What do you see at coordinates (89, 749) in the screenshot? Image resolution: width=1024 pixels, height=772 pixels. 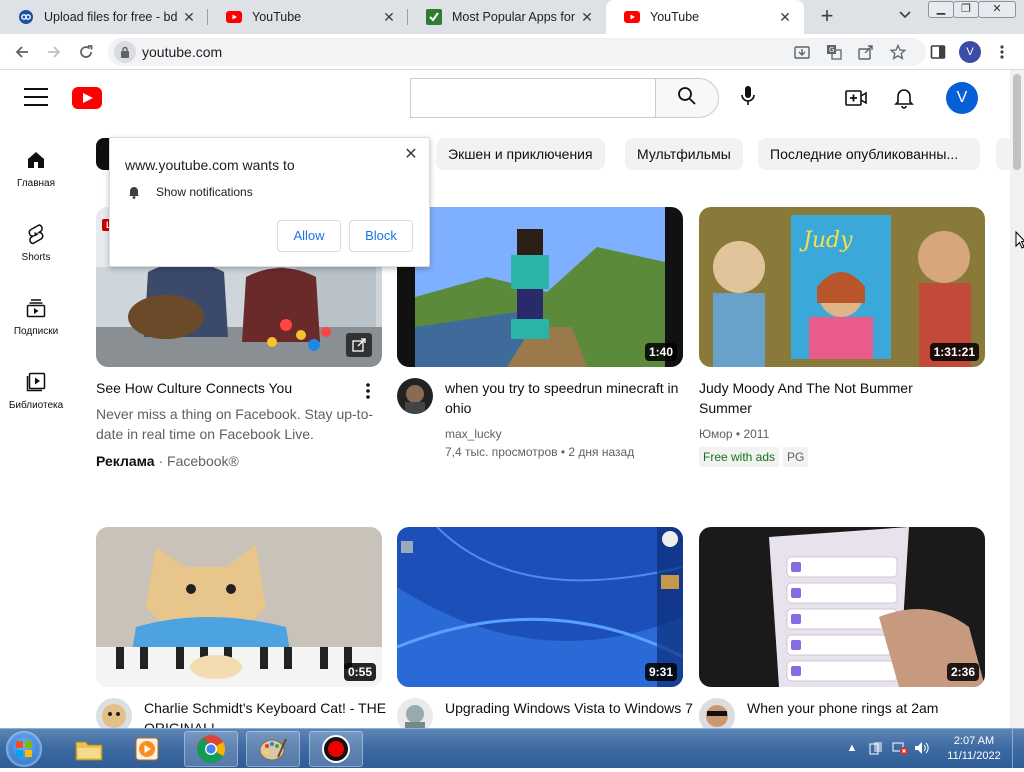 I see `file-explorer-icon` at bounding box center [89, 749].